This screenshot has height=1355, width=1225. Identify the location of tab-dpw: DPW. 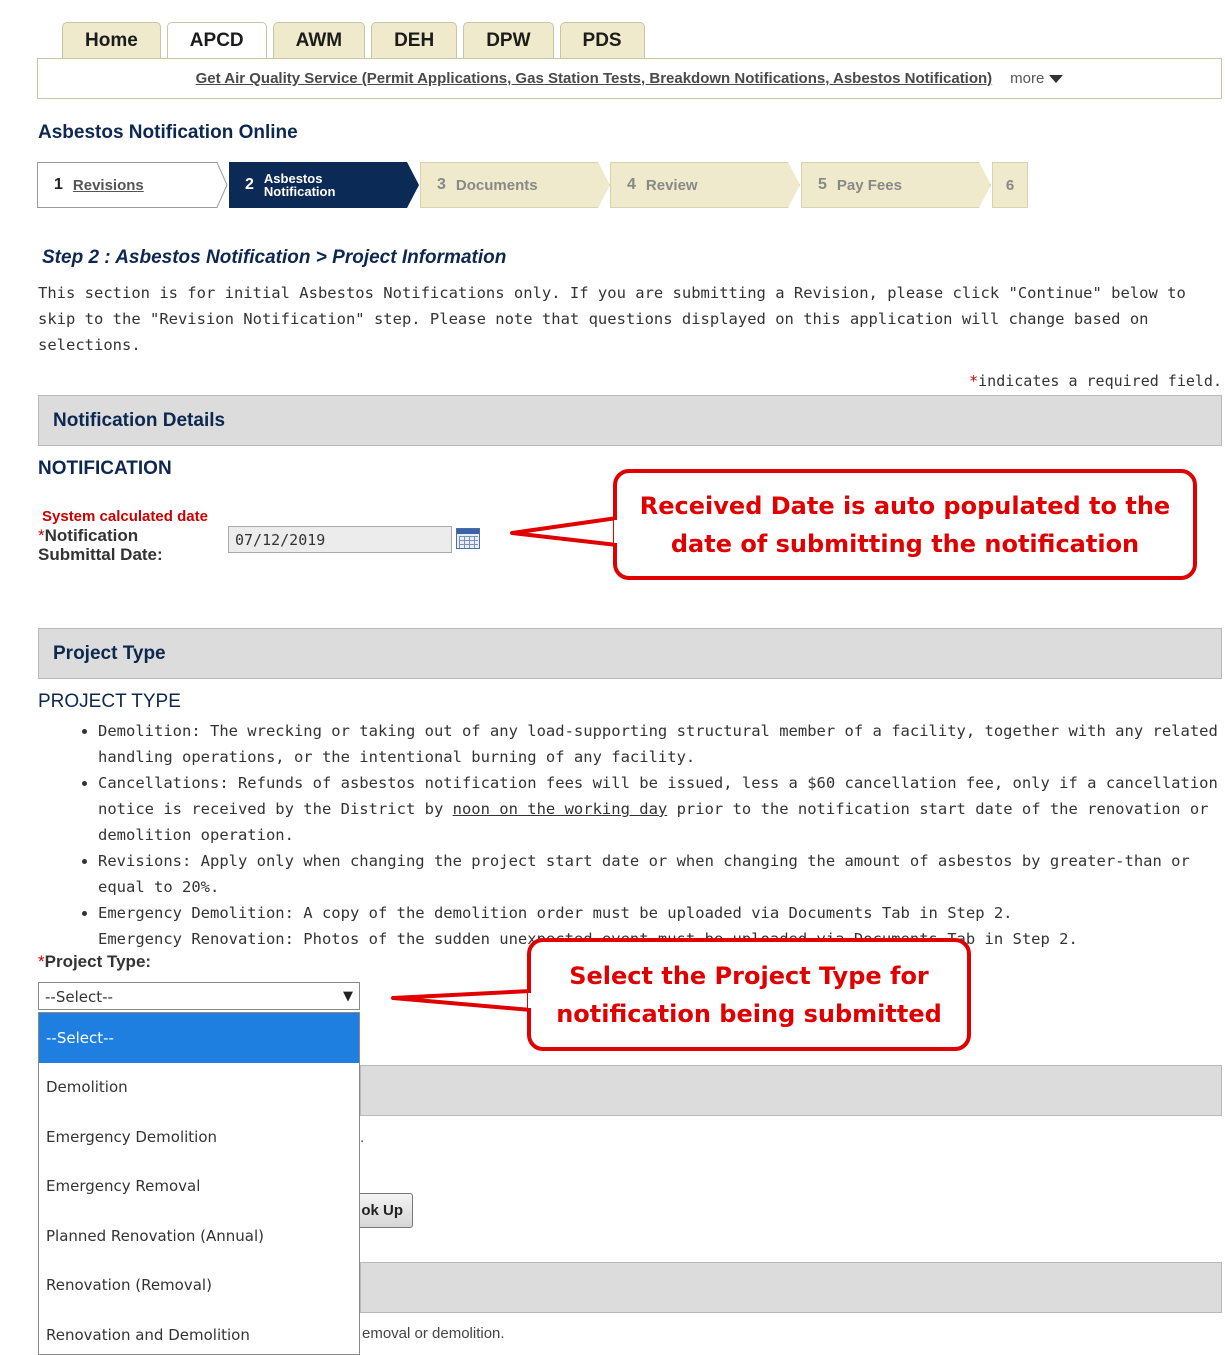
(508, 40).